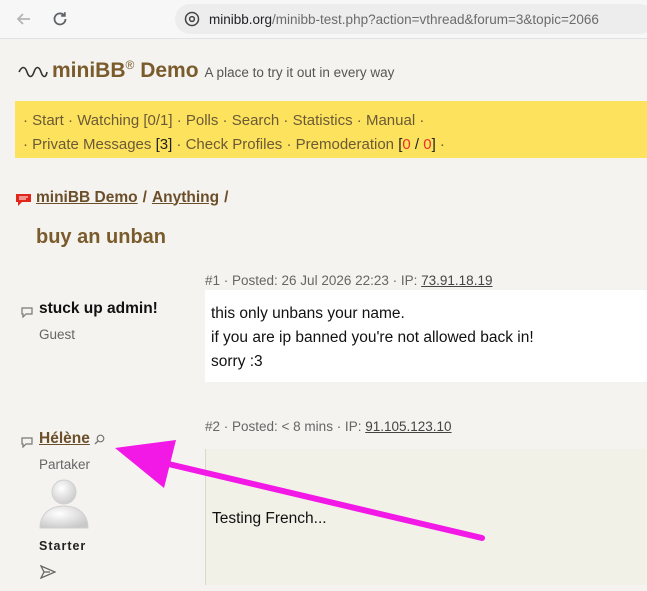 The height and width of the screenshot is (591, 647). I want to click on site-title: miniBB® Demo, so click(125, 70).